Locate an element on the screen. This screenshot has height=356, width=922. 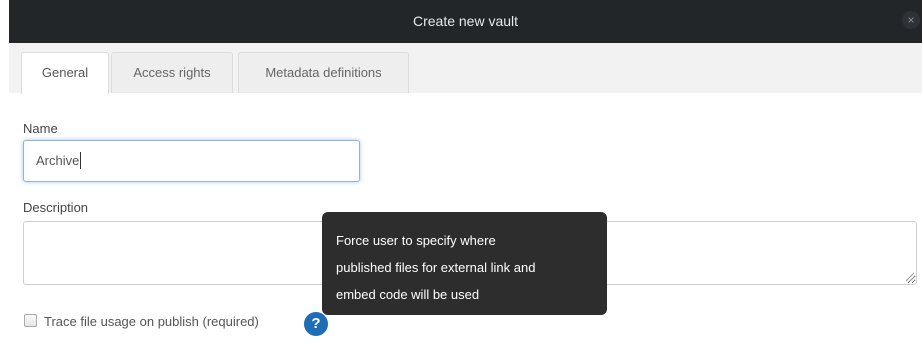
trace-usage-checkbox is located at coordinates (30, 320).